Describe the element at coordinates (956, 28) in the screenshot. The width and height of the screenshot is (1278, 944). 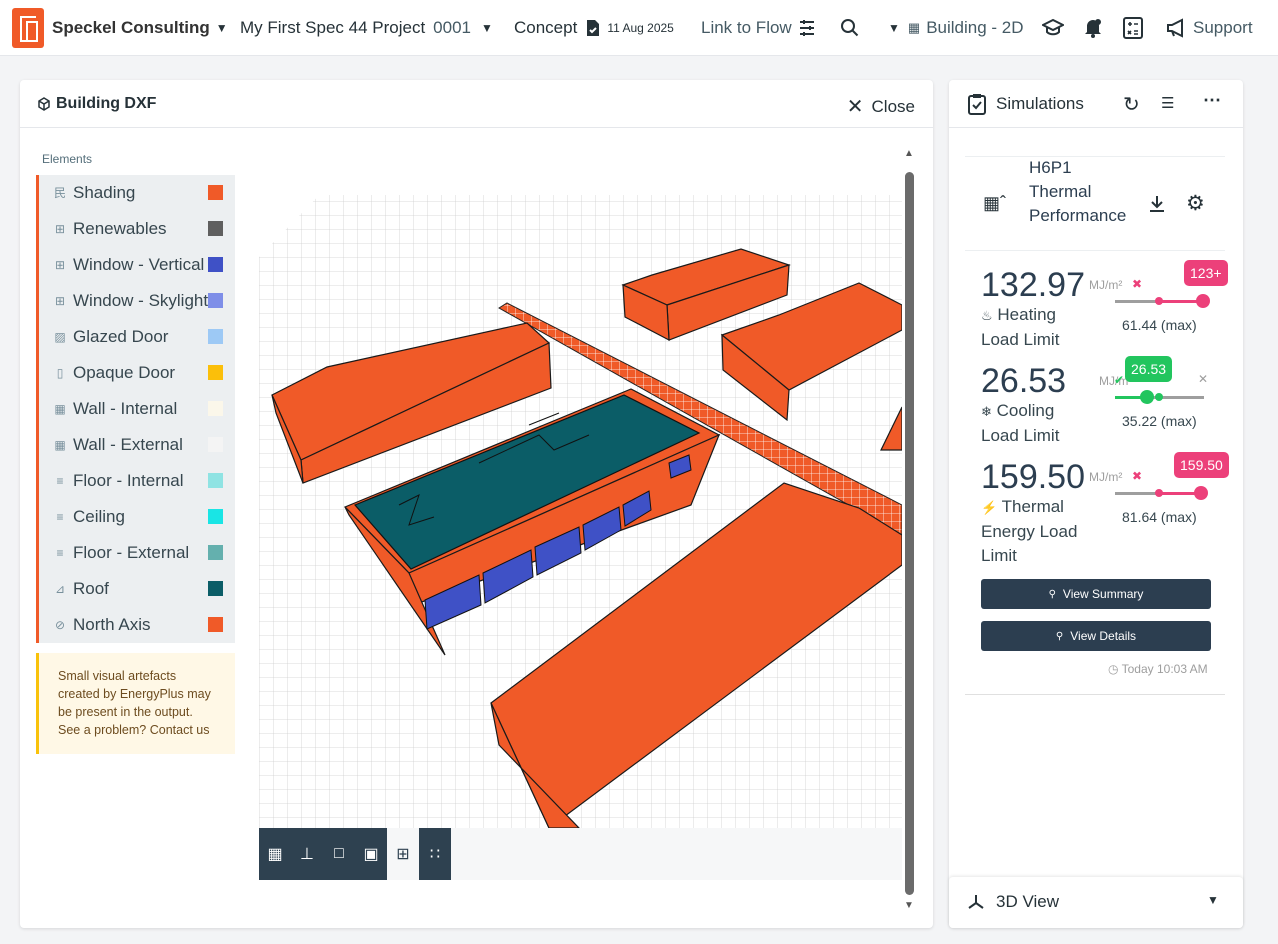
I see `view-selector: ▼ ▦ Building - 2D` at that location.